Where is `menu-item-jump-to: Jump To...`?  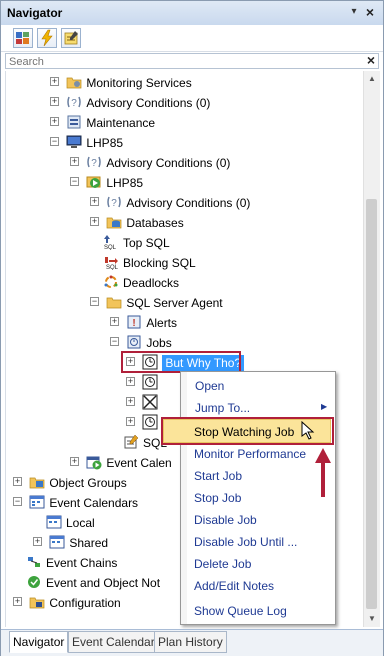 menu-item-jump-to: Jump To... is located at coordinates (222, 408).